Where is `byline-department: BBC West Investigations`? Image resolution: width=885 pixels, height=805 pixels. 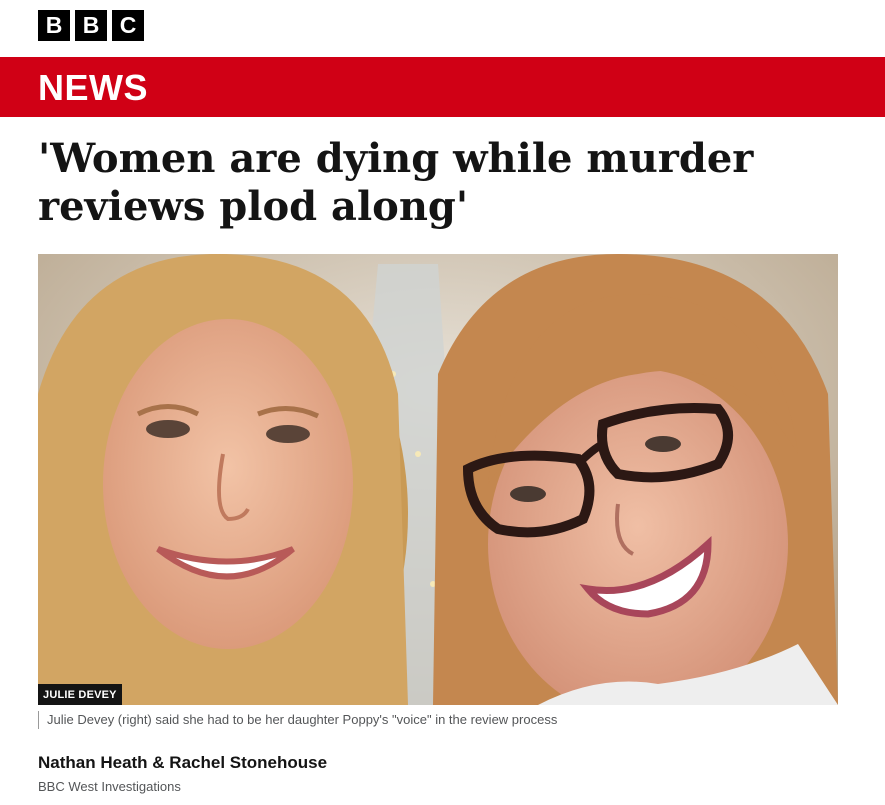
byline-department: BBC West Investigations is located at coordinates (109, 786).